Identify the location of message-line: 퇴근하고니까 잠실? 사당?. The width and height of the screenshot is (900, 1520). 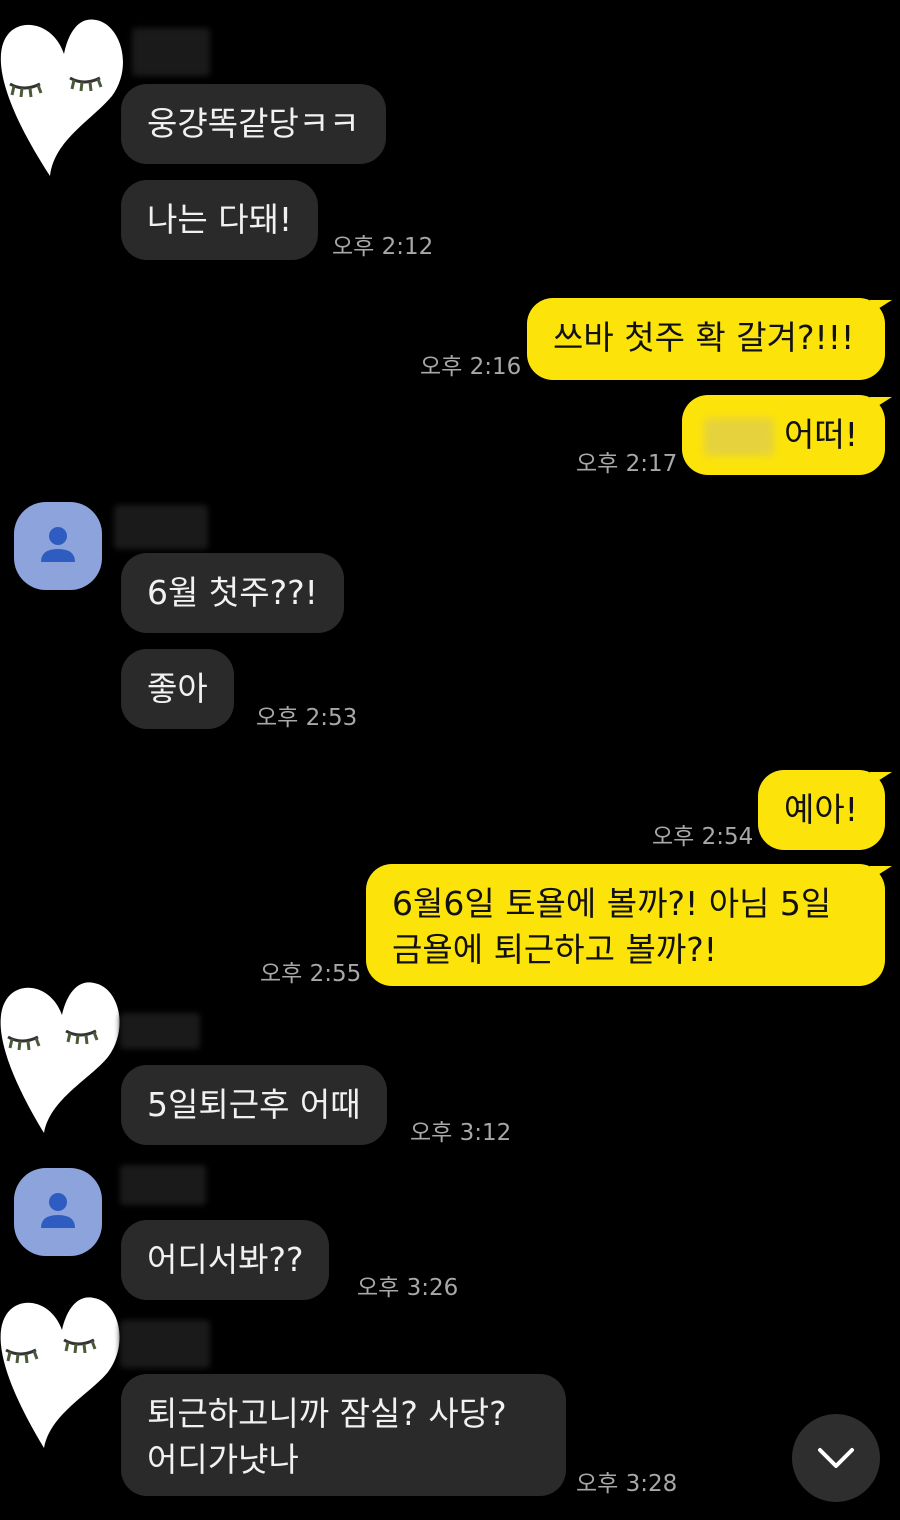
(327, 1413).